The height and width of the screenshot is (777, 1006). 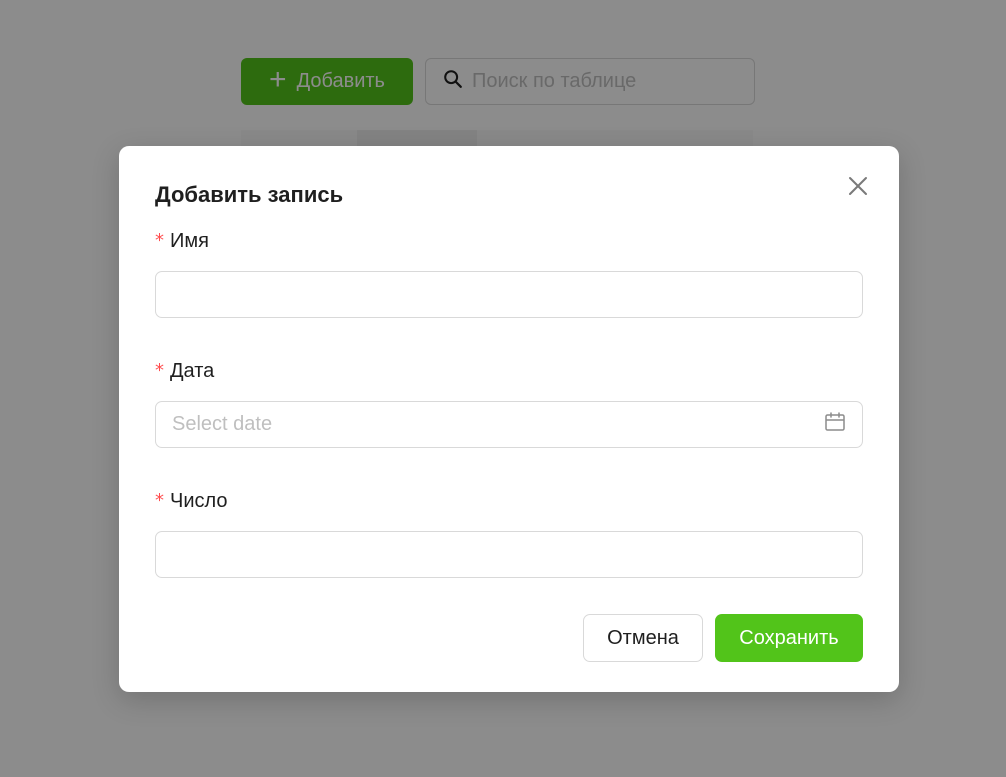 I want to click on date-input, so click(x=498, y=424).